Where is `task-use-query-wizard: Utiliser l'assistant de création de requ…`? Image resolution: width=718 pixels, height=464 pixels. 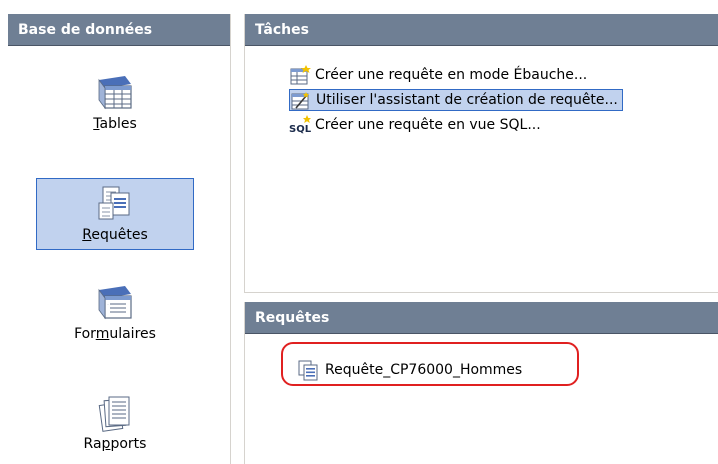 task-use-query-wizard: Utiliser l'assistant de création de requ… is located at coordinates (456, 100).